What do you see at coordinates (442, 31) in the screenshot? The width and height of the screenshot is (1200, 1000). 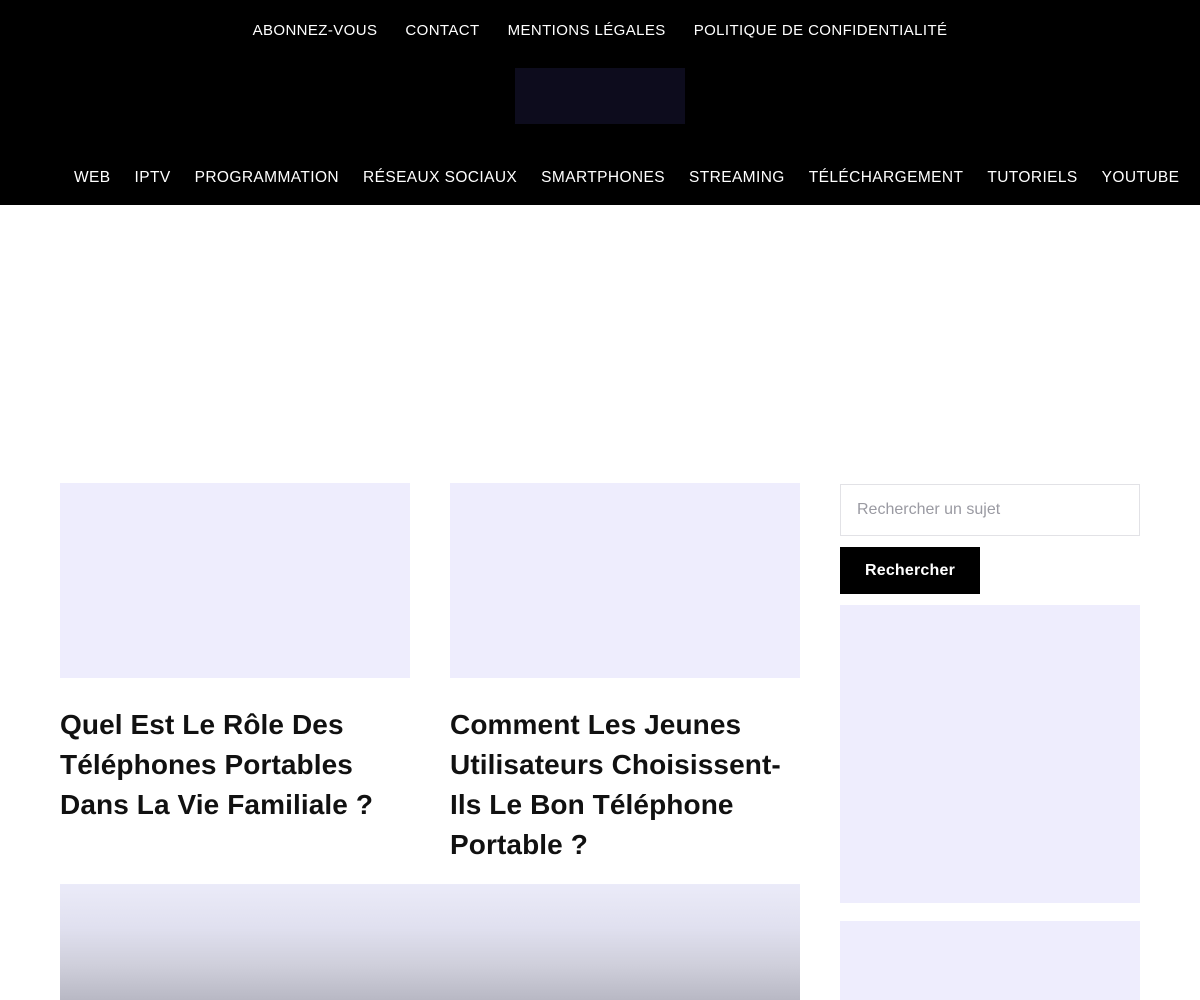 I see `top-nav-item-contact: CONTACT` at bounding box center [442, 31].